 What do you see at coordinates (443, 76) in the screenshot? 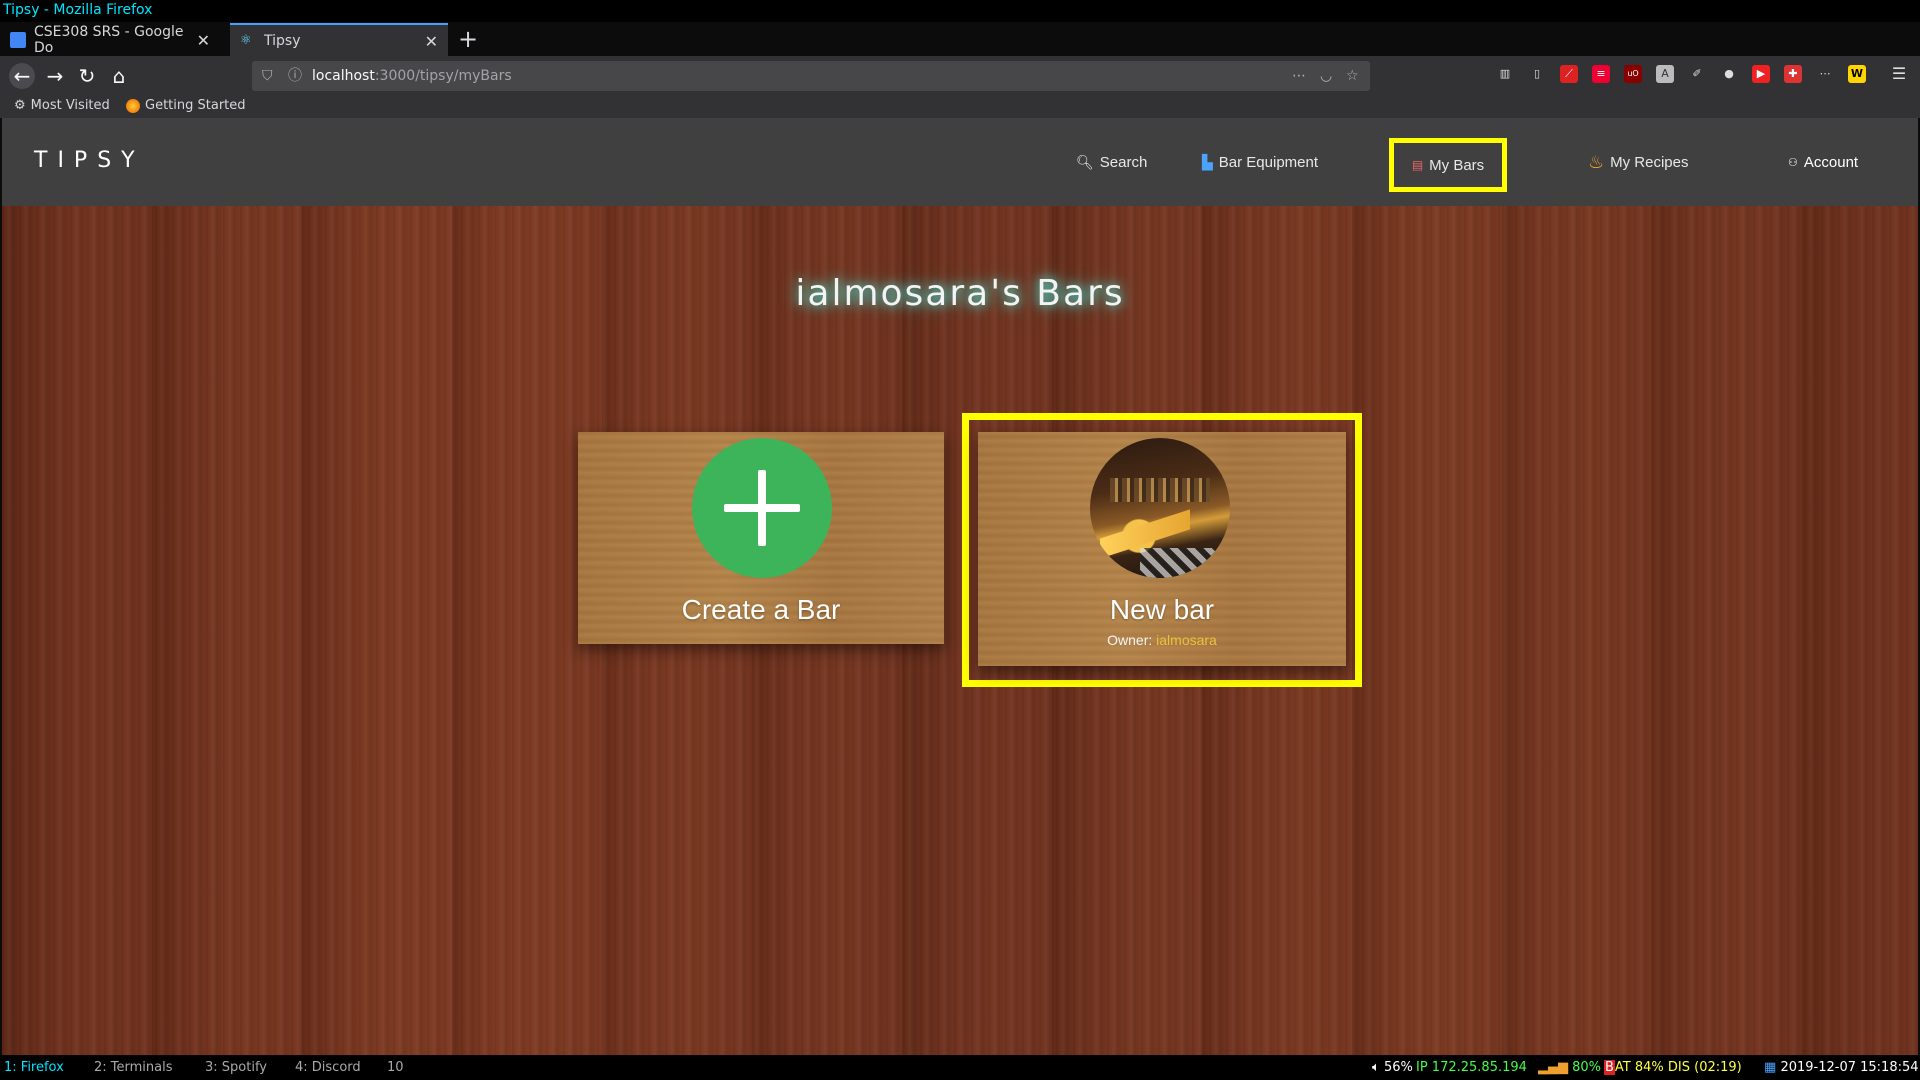
I see `url-path: :3000/tipsy/myBars` at bounding box center [443, 76].